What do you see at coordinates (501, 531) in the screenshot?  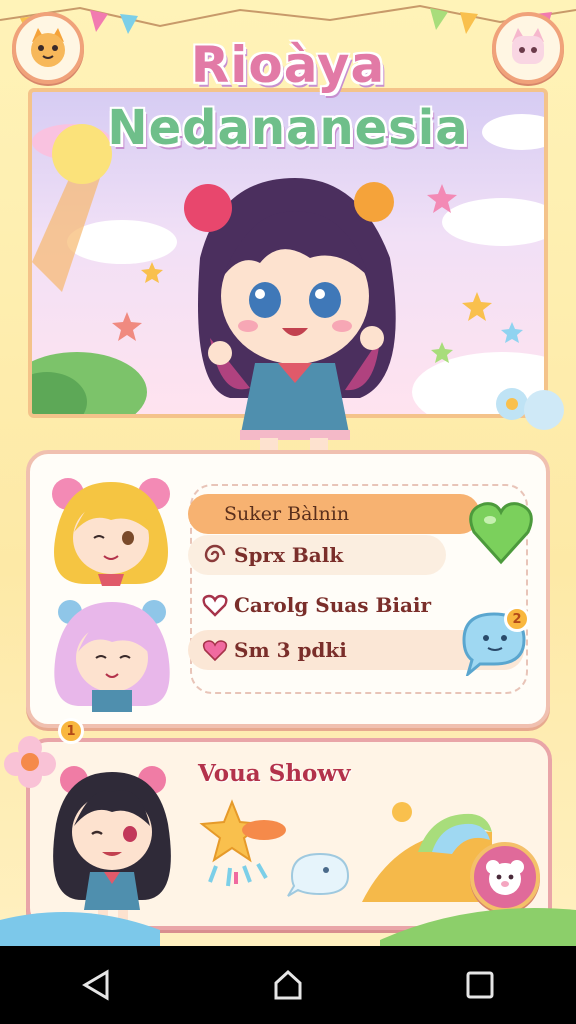 I see `heart-button` at bounding box center [501, 531].